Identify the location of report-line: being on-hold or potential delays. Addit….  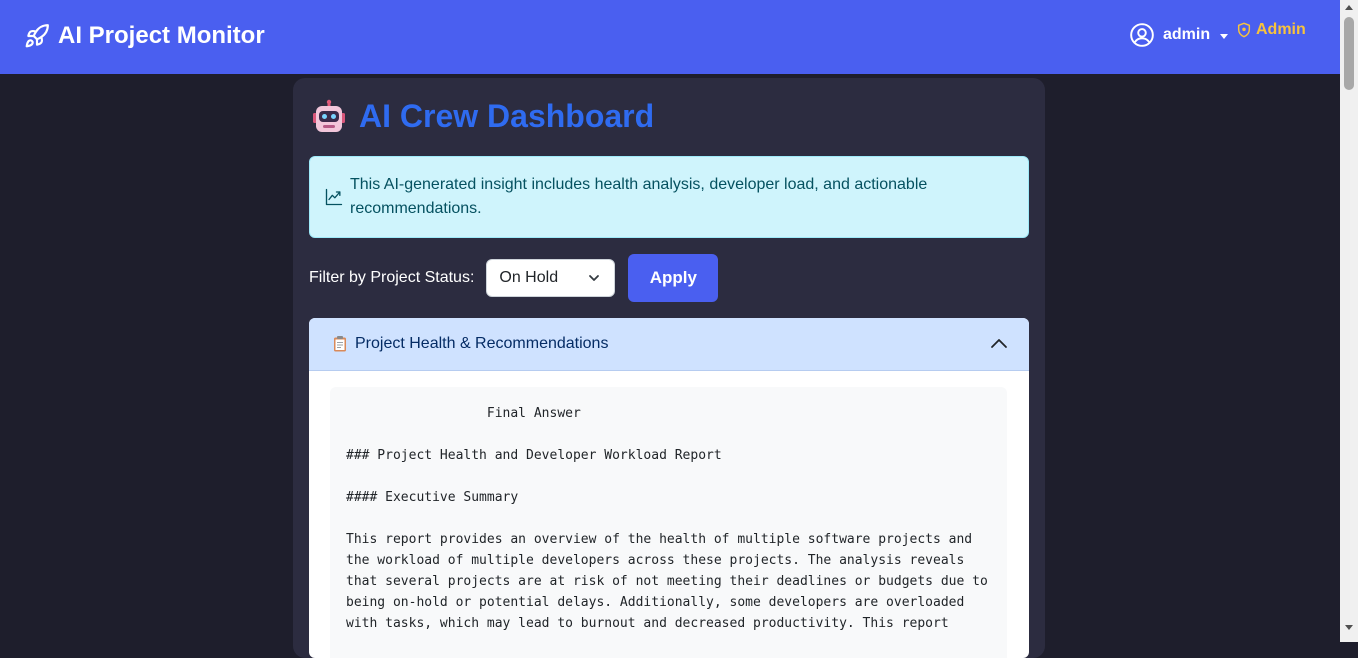
(655, 602).